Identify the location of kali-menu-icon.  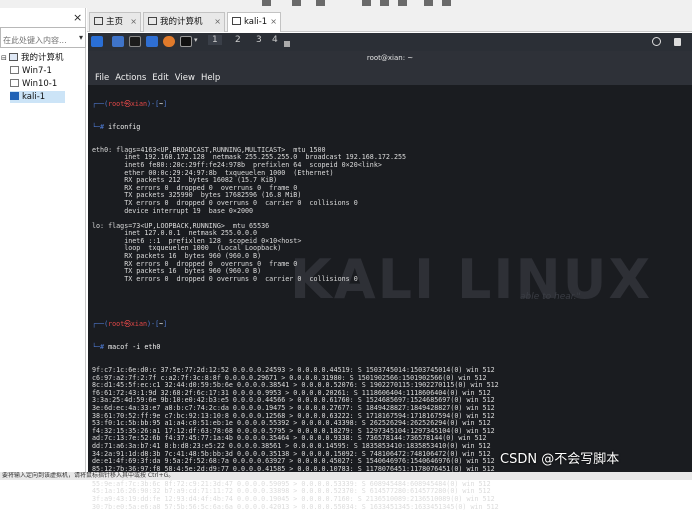
(97, 41).